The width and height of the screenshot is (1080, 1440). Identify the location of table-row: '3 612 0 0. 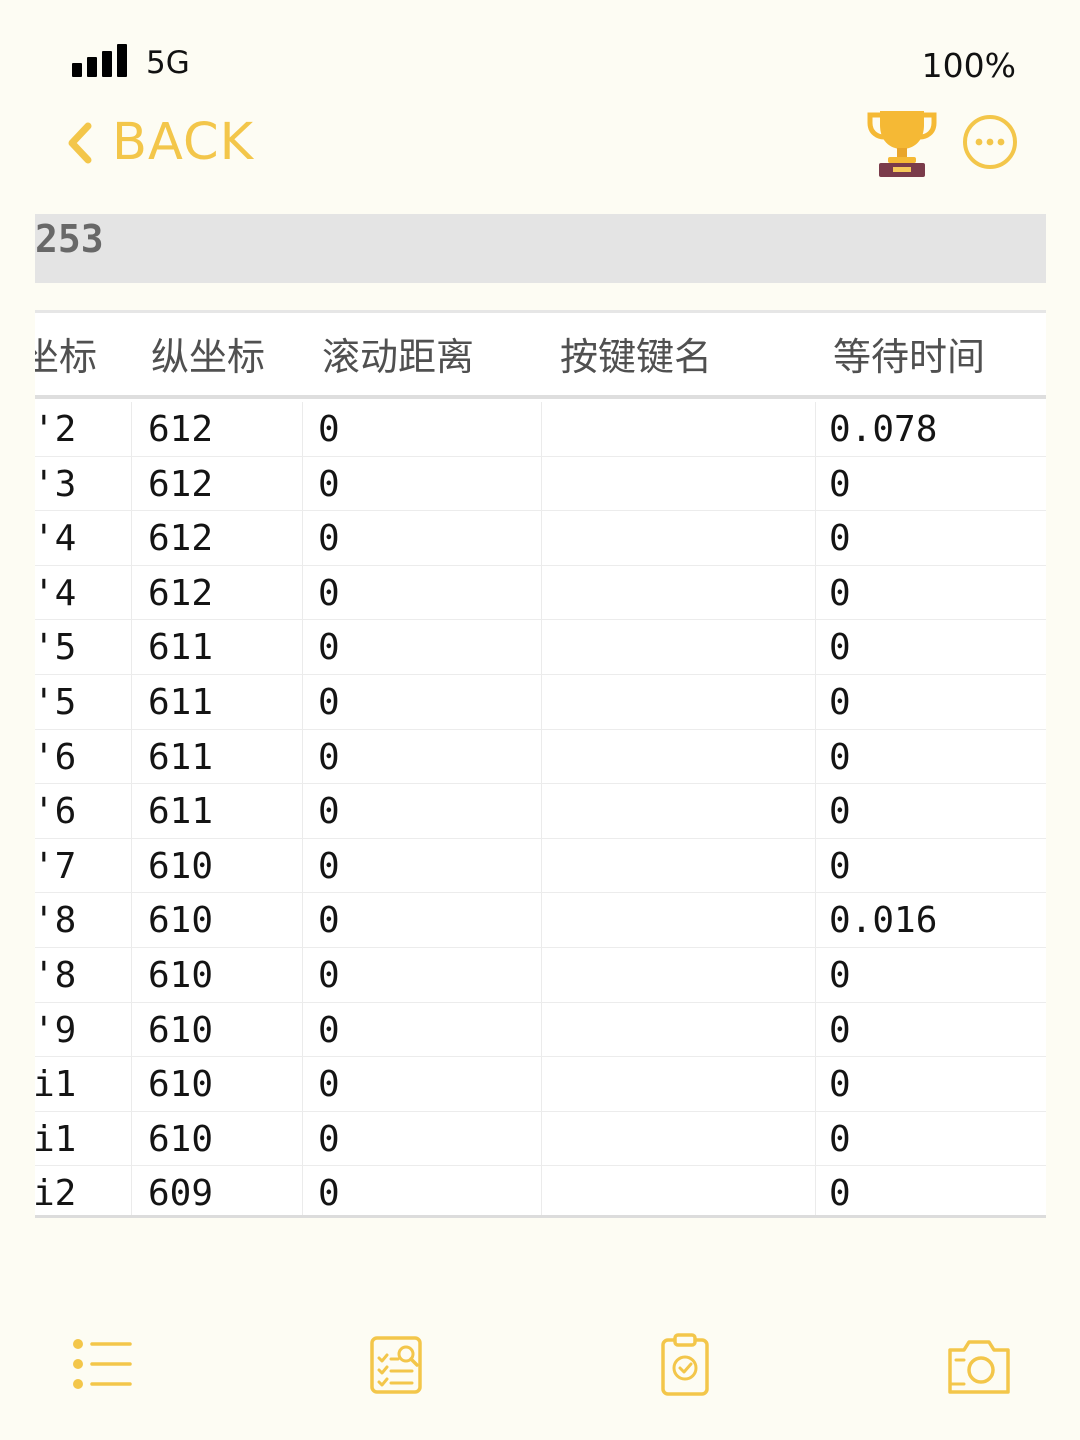
(540, 484).